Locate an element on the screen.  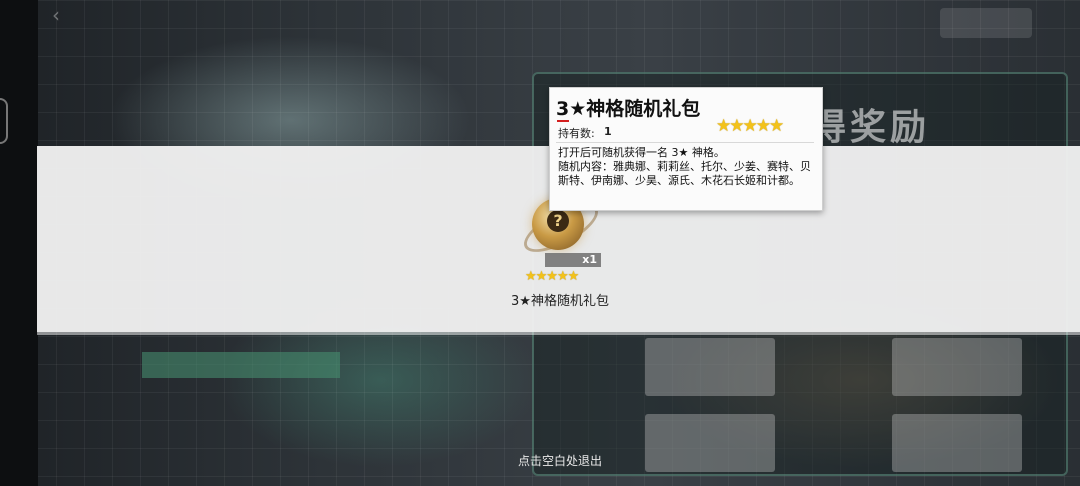
item-name: 3★神格随机礼包 is located at coordinates (560, 301).